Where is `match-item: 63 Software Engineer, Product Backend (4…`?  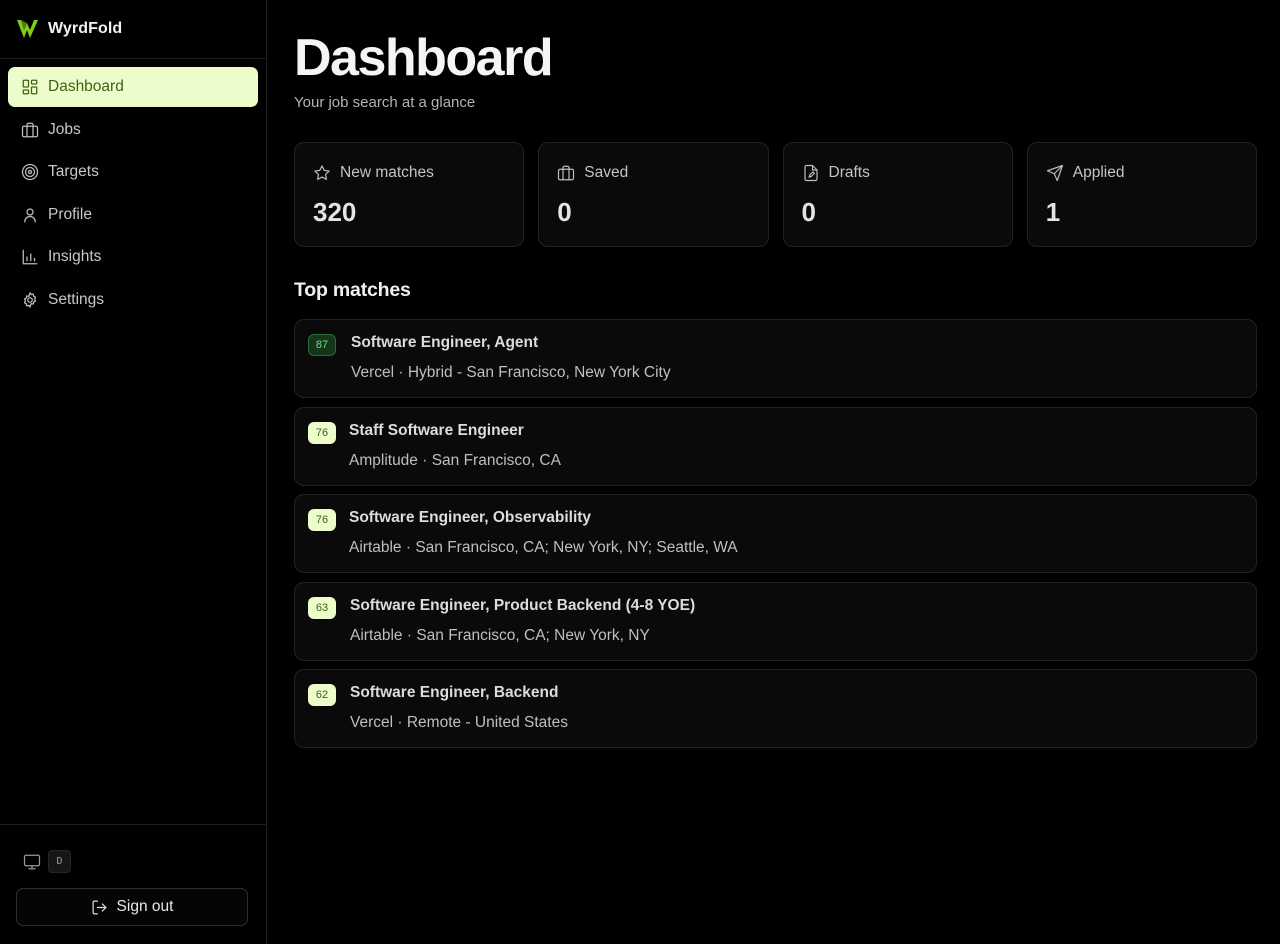 match-item: 63 Software Engineer, Product Backend (4… is located at coordinates (775, 621).